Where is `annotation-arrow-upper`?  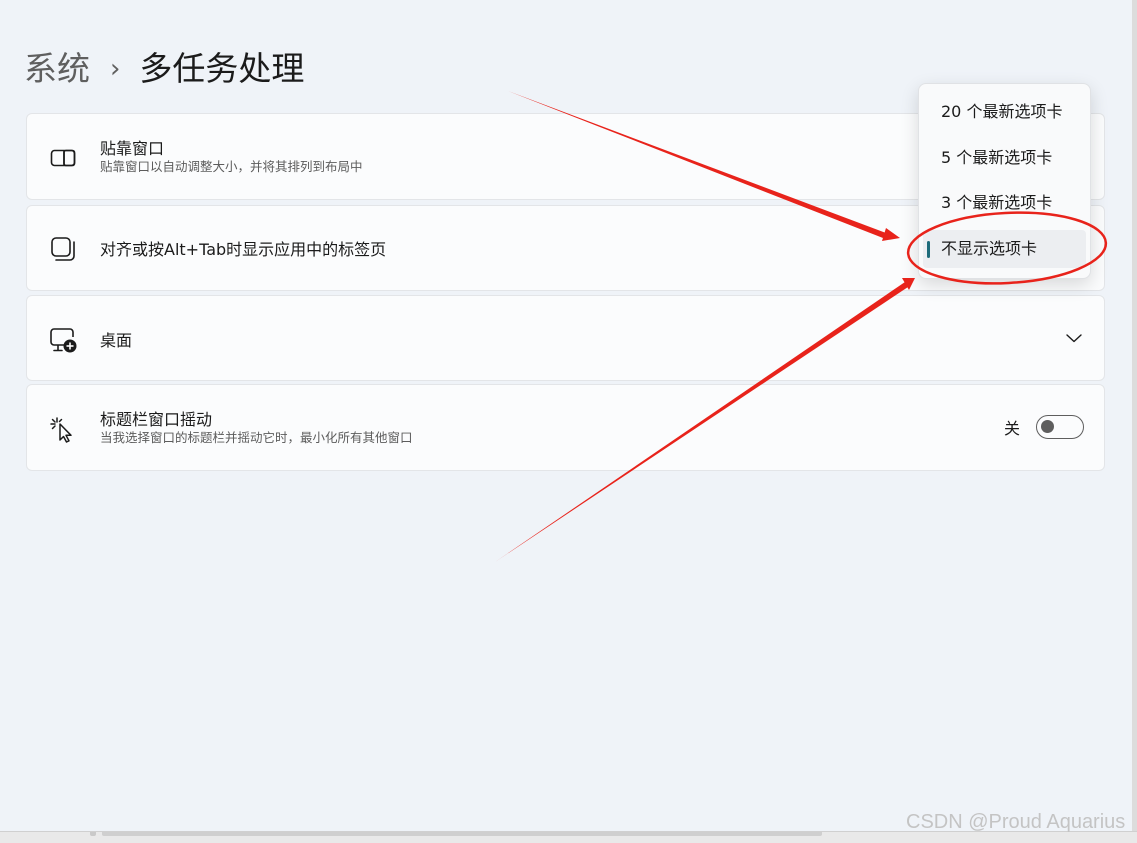
annotation-arrow-upper is located at coordinates (697, 164).